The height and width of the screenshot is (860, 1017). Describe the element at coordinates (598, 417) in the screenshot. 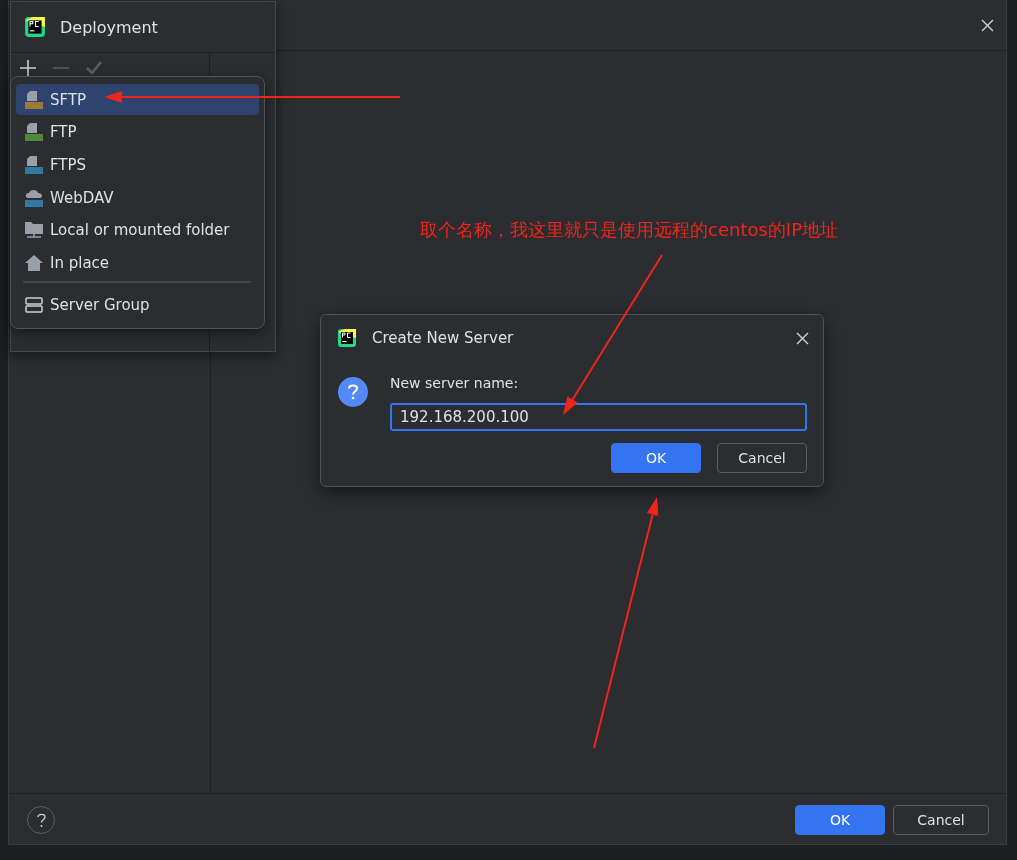

I see `server-name-field: 192.168.200.100` at that location.